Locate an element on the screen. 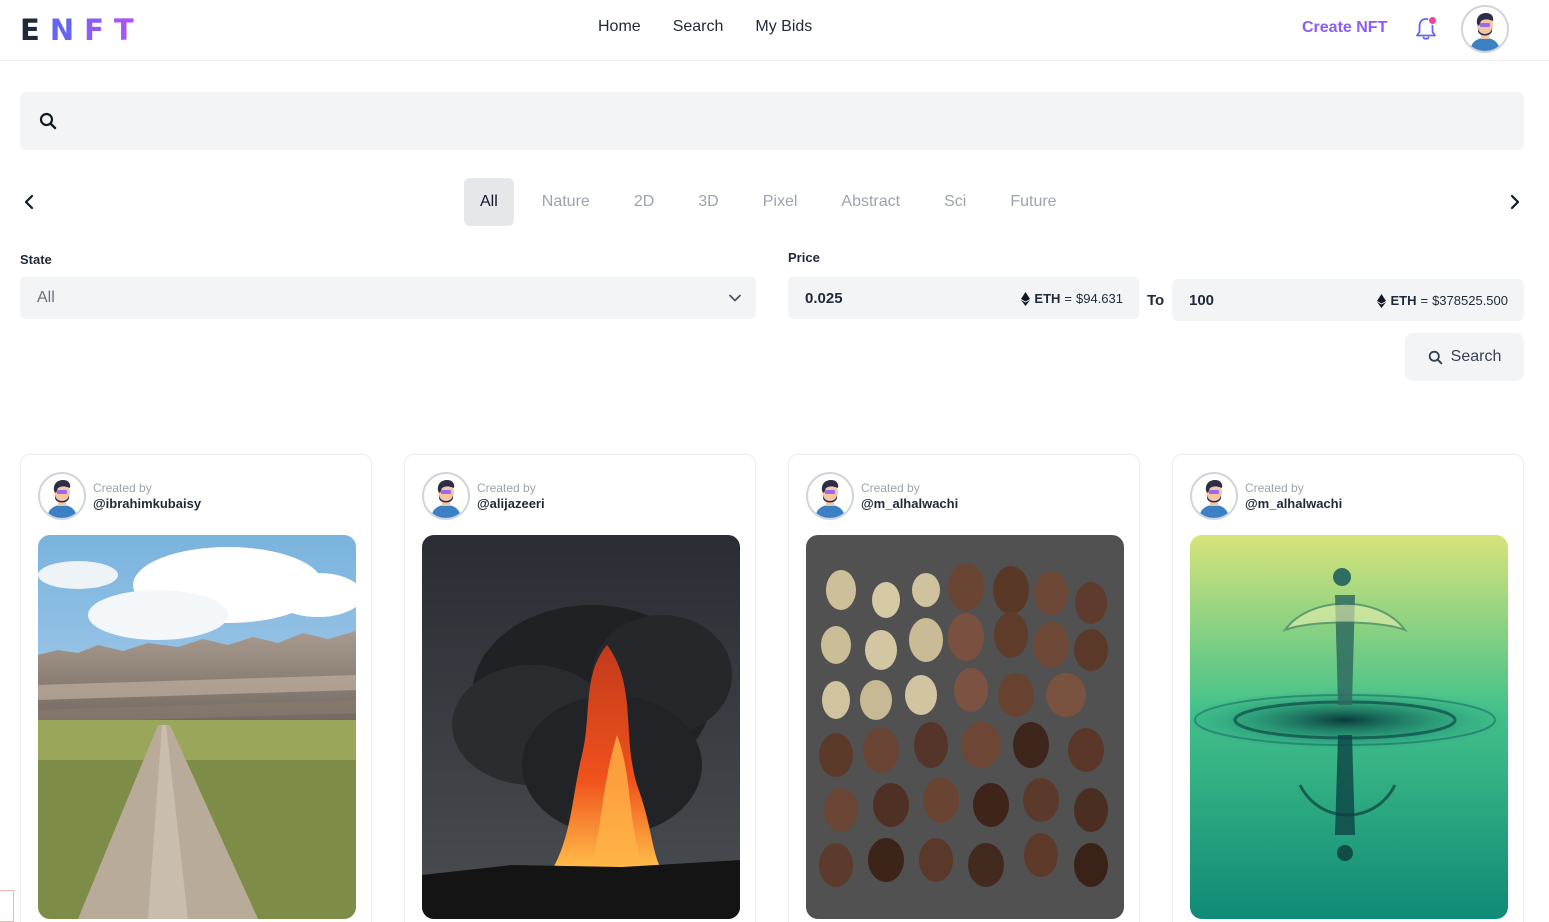 This screenshot has height=922, width=1549. category-tab-pixel: Pixel is located at coordinates (780, 202).